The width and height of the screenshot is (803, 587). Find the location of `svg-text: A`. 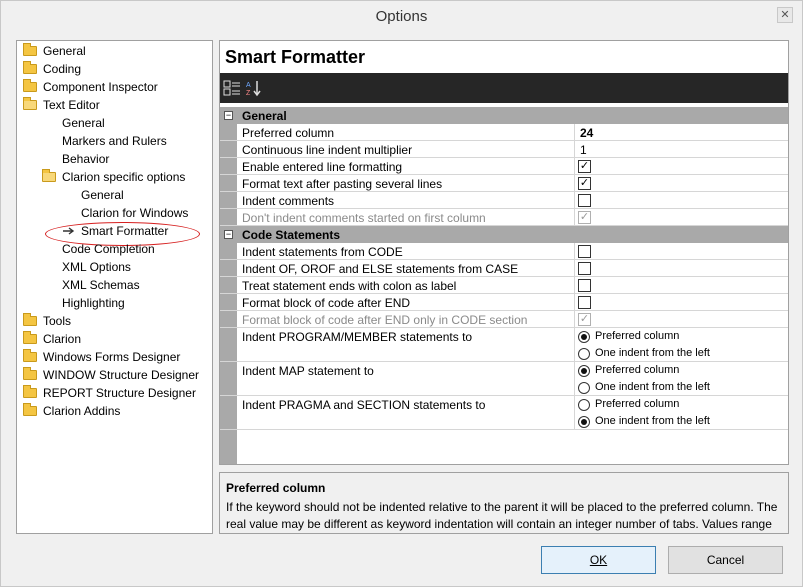

svg-text: A is located at coordinates (248, 85).